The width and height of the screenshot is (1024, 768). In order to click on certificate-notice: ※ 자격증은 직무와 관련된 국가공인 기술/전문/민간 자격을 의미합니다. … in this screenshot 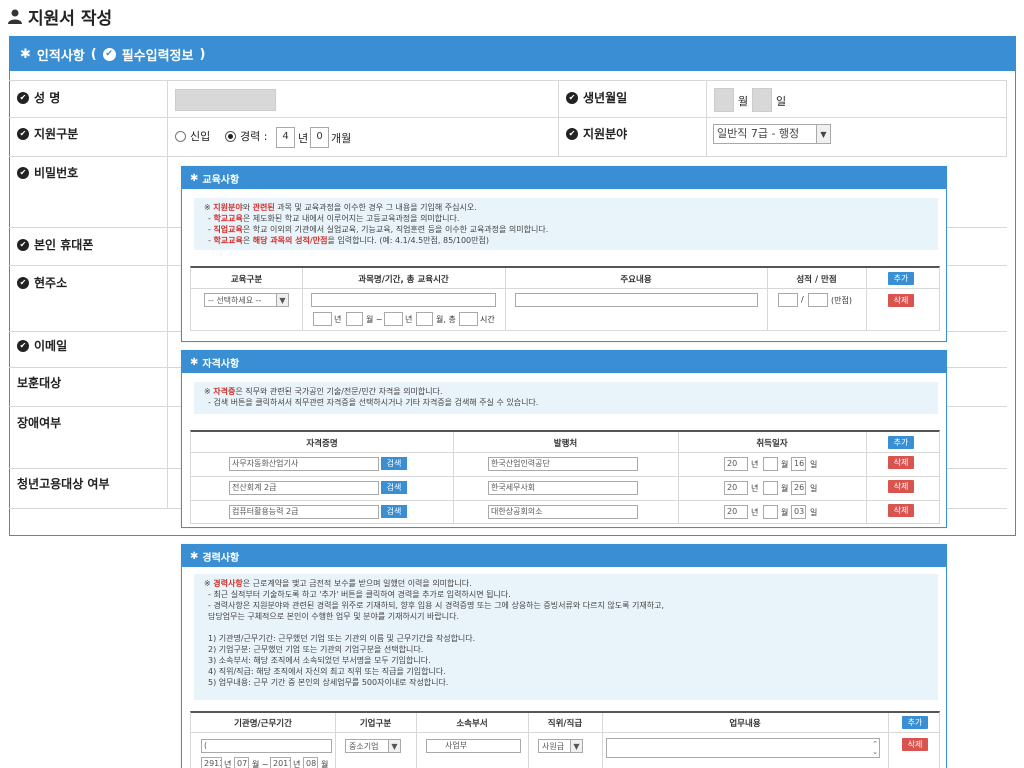, I will do `click(566, 398)`.